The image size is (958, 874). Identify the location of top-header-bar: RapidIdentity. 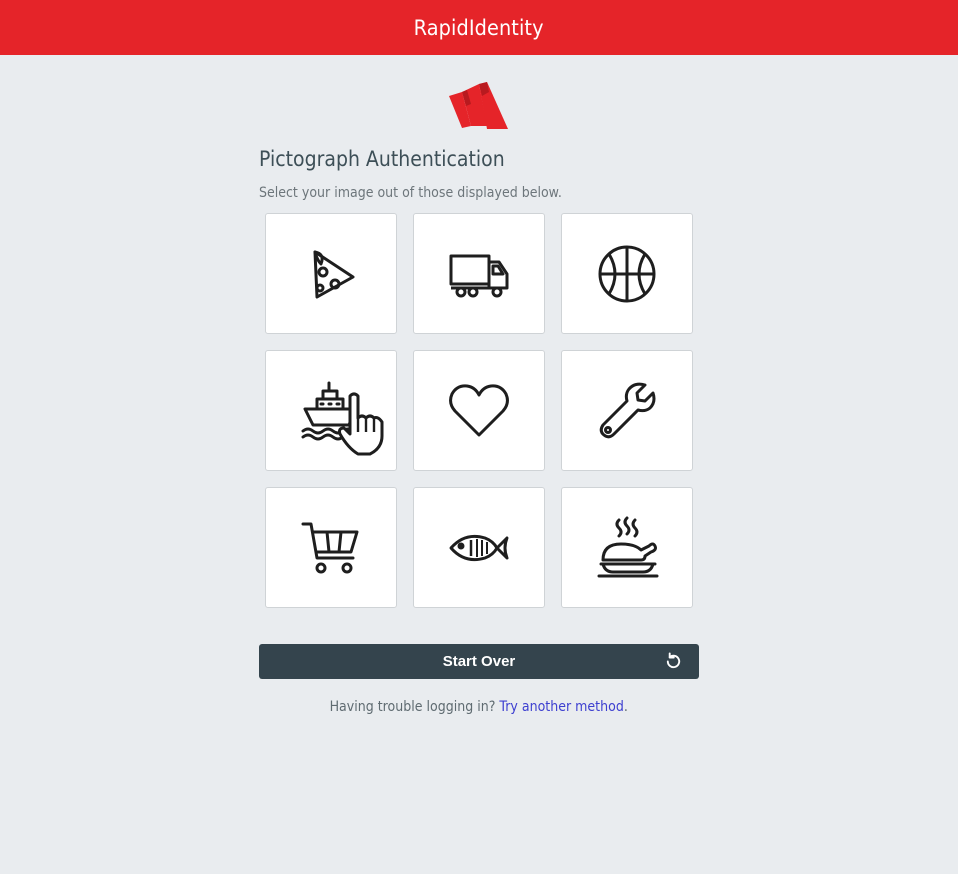
(479, 27).